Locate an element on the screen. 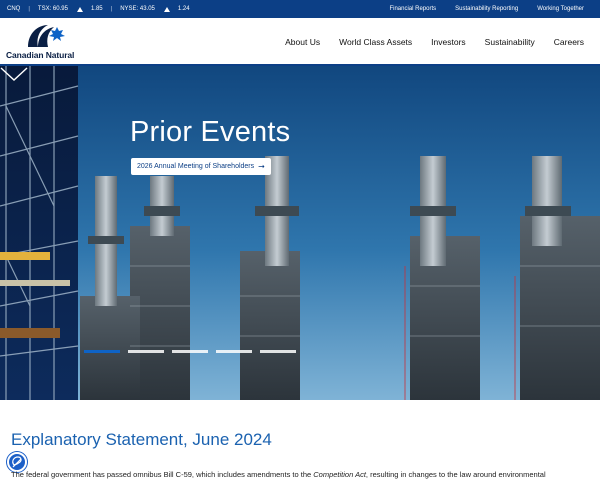  nav-investors: Investors is located at coordinates (448, 42).